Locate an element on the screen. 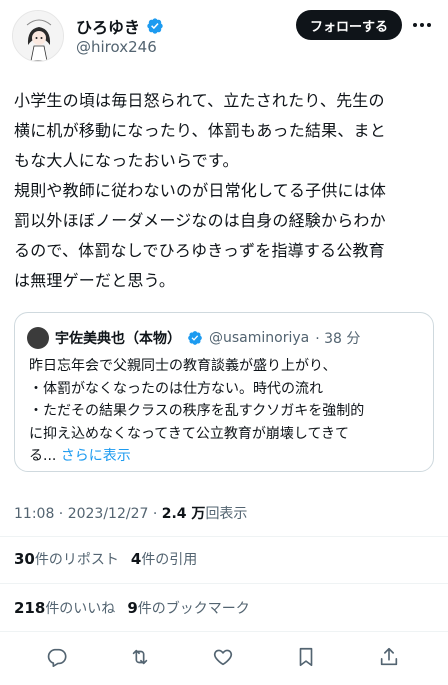 Image resolution: width=448 pixels, height=685 pixels. quote-avatar is located at coordinates (38, 338).